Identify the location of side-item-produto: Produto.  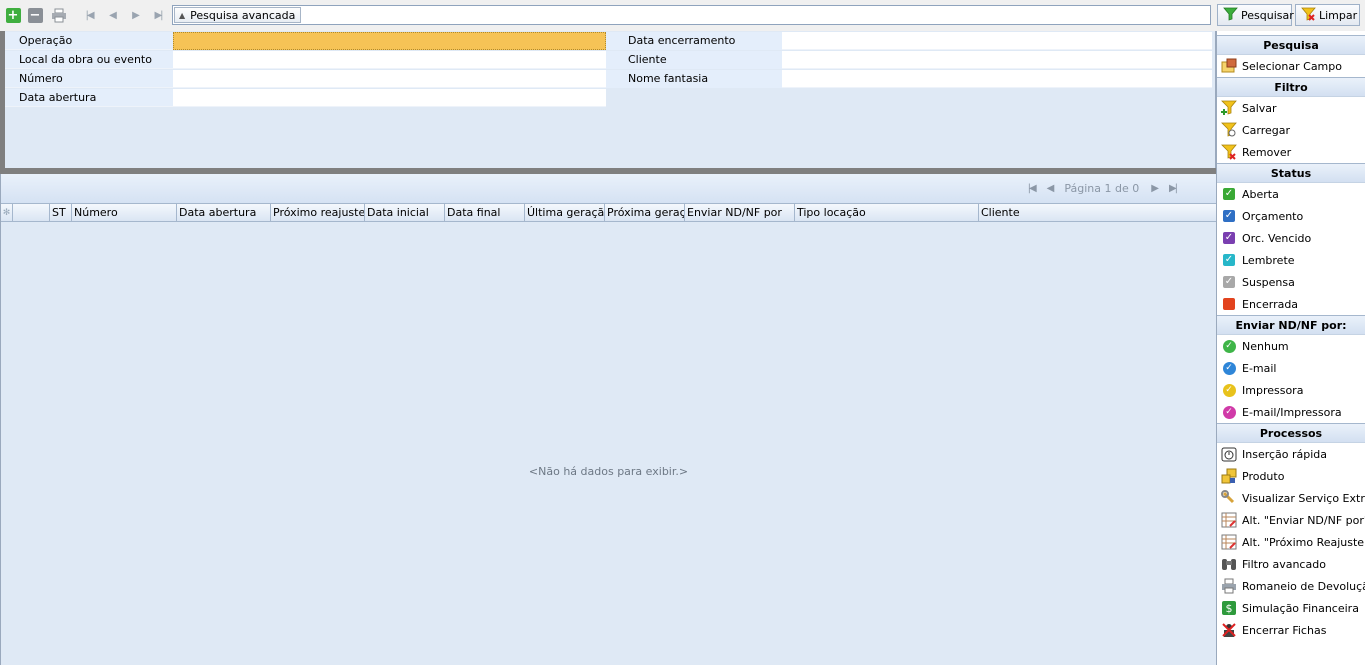
(1291, 476).